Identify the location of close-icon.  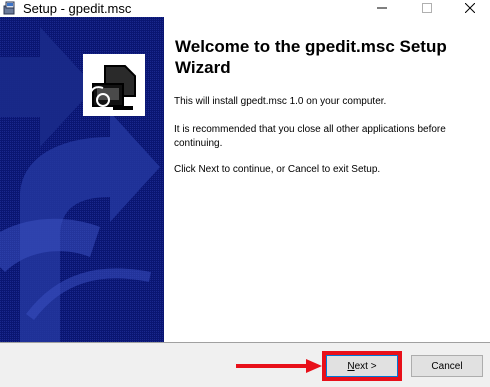
(470, 8).